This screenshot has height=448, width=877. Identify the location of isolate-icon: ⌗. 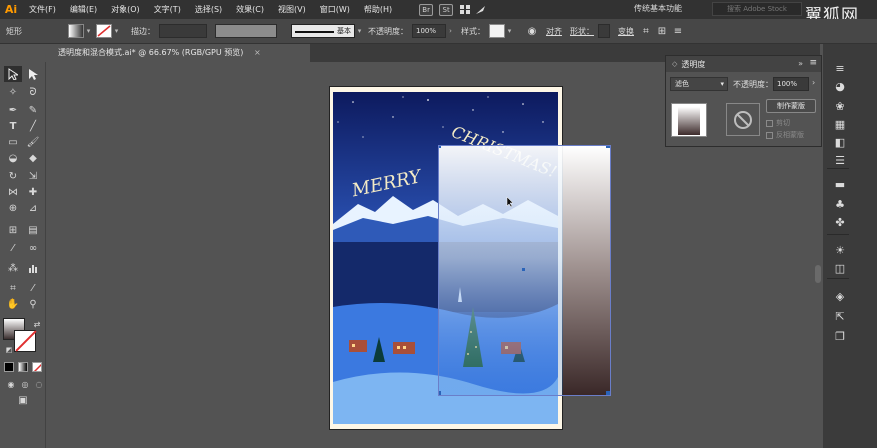
(646, 31).